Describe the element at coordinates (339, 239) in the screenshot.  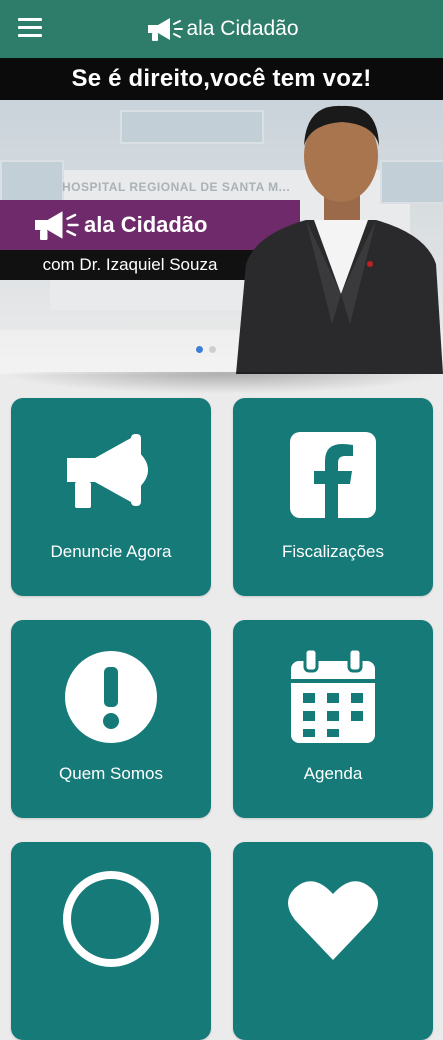
I see `person-photo` at that location.